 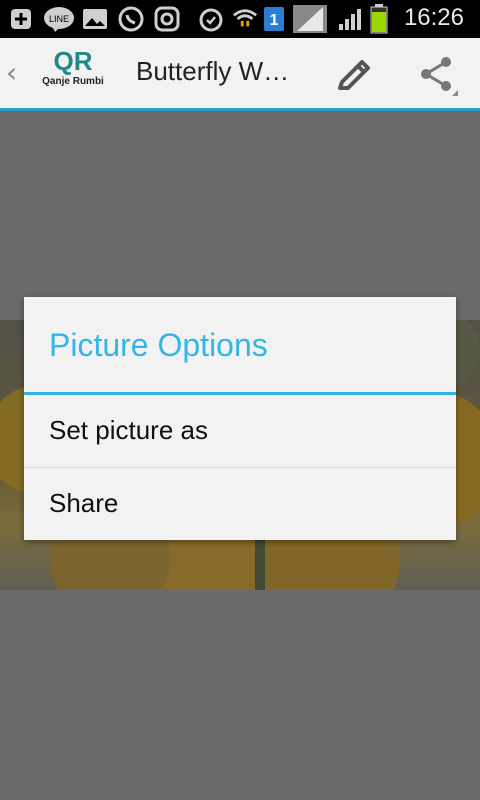 I want to click on svg-text: LINE, so click(x=59, y=19).